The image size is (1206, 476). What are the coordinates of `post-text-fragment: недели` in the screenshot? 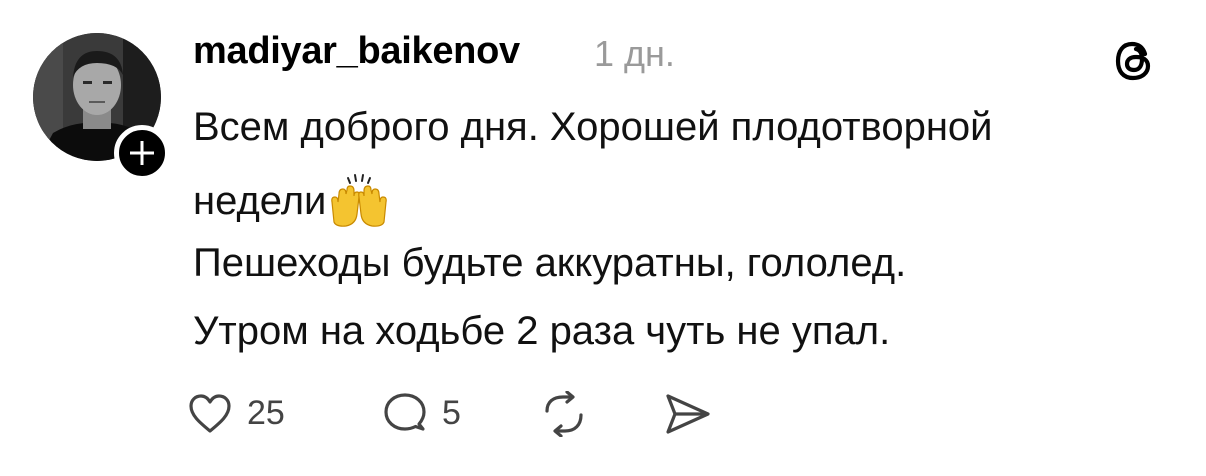 It's located at (260, 201).